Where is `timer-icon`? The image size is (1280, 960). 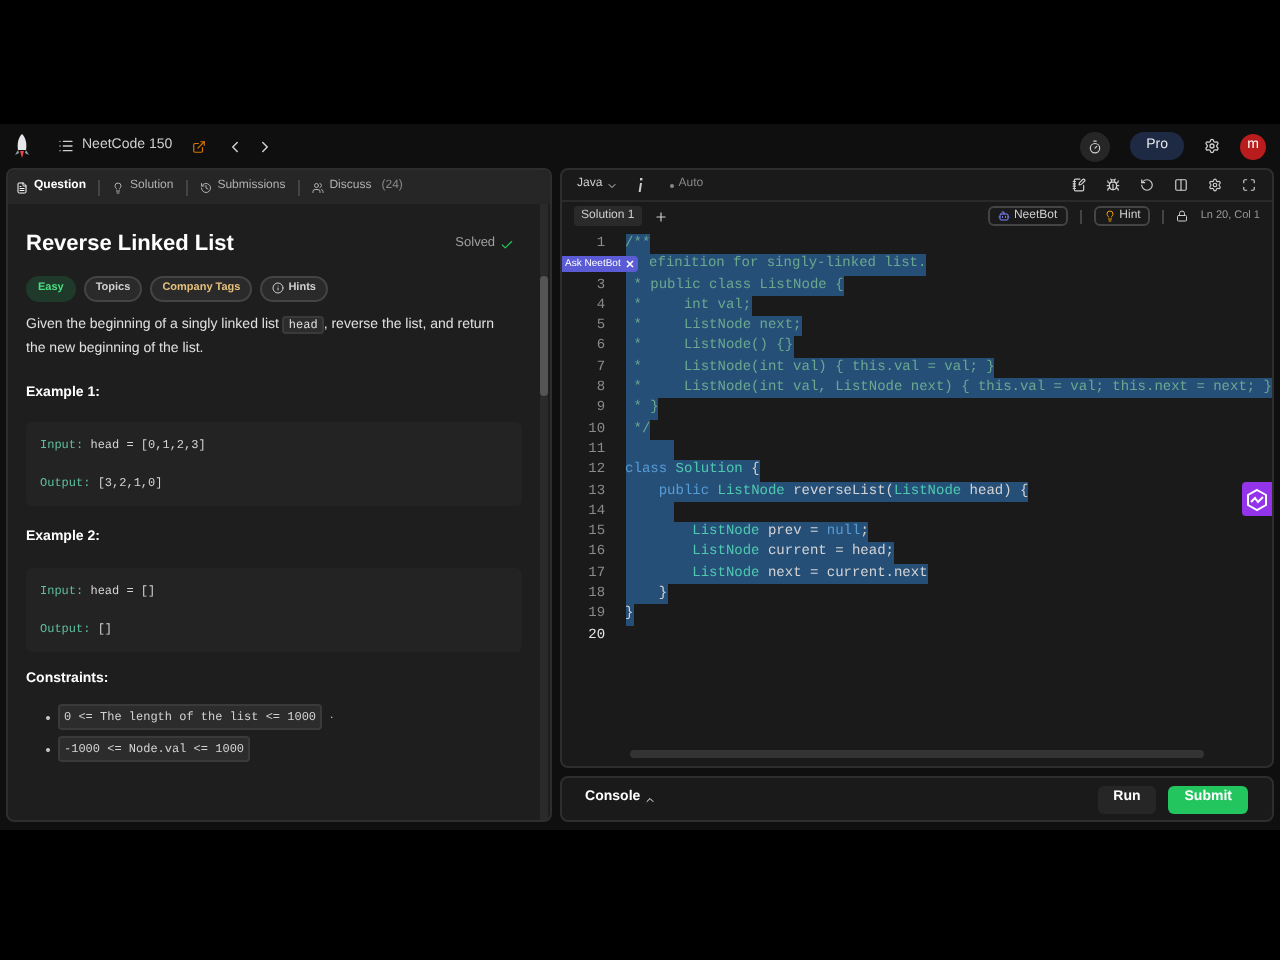 timer-icon is located at coordinates (1095, 146).